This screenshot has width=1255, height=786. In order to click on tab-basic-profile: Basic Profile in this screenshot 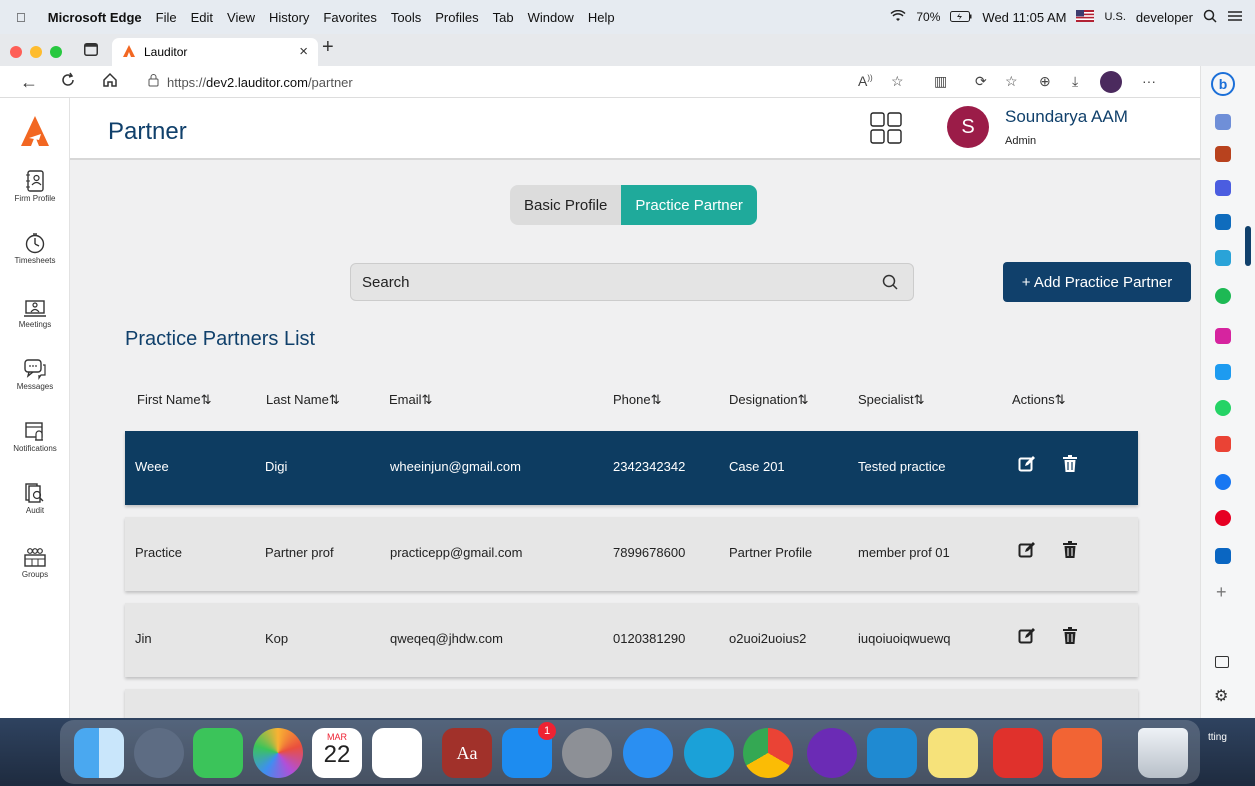, I will do `click(566, 205)`.